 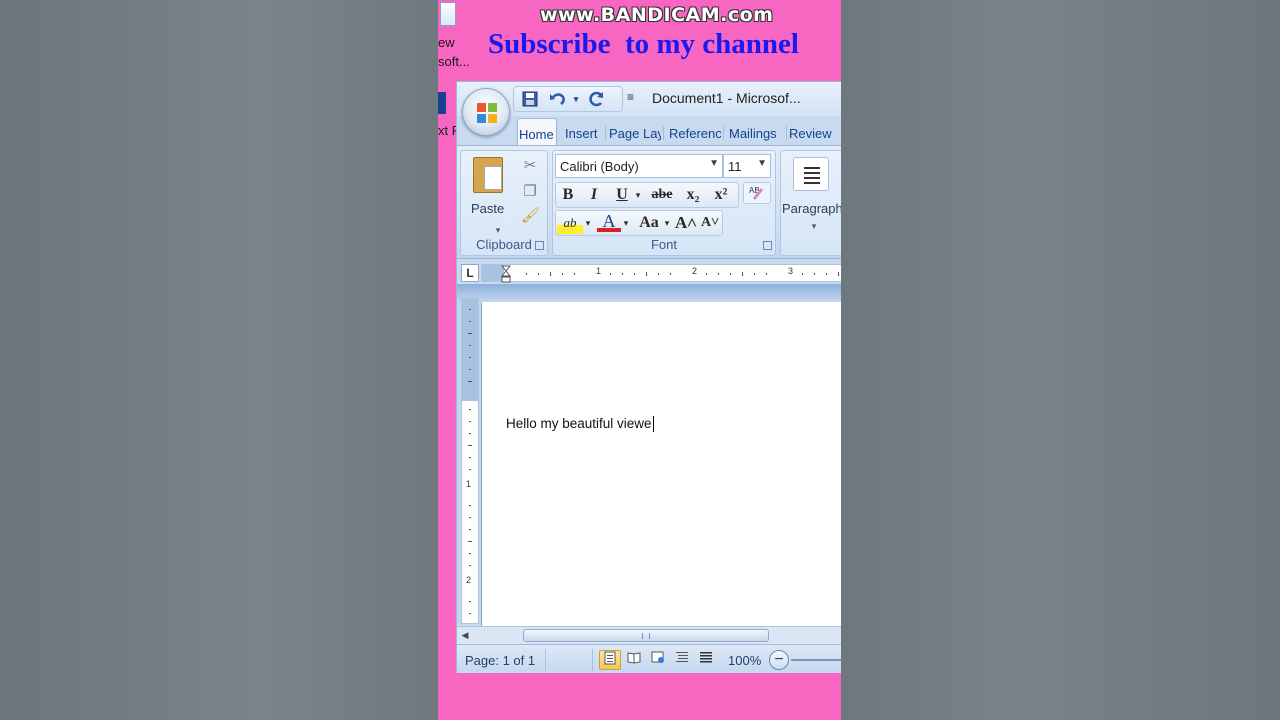 What do you see at coordinates (663, 244) in the screenshot?
I see `font-group-label: Font` at bounding box center [663, 244].